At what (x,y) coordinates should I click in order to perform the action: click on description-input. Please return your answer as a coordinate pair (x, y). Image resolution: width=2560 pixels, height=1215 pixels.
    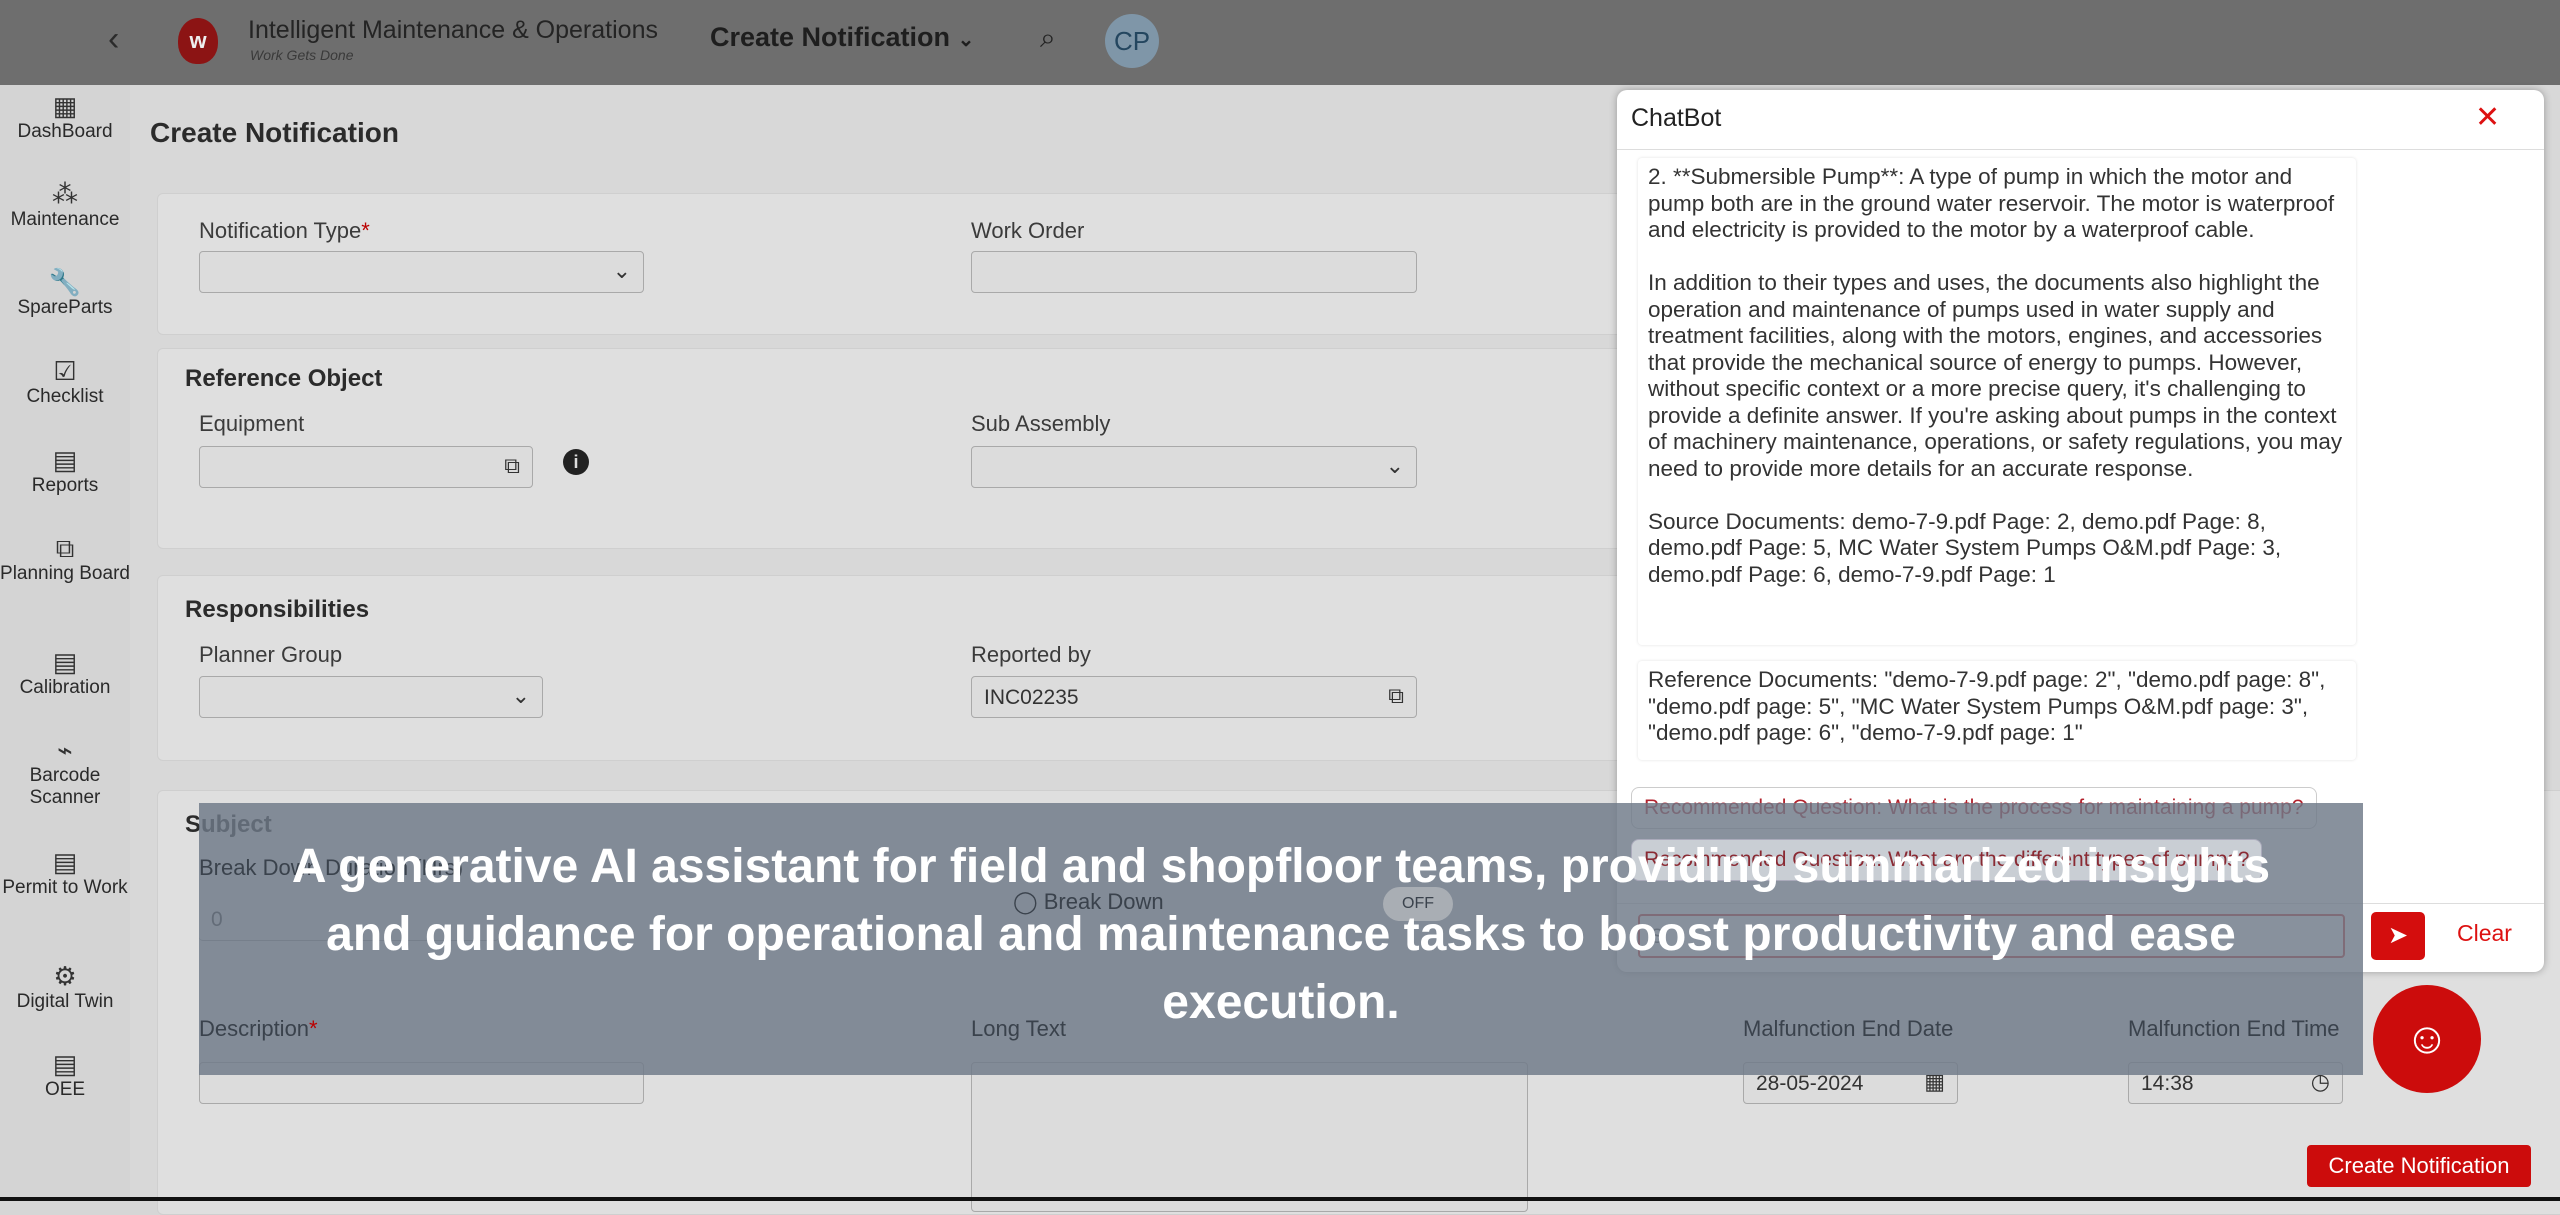
    Looking at the image, I should click on (421, 1083).